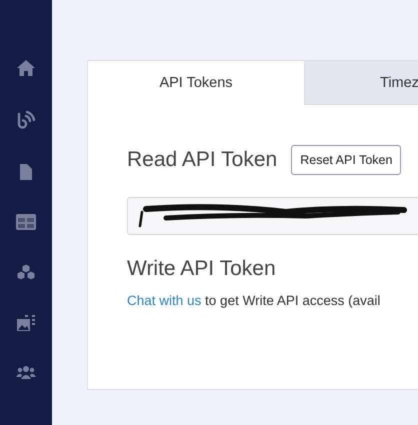  Describe the element at coordinates (361, 83) in the screenshot. I see `tab: Timez` at that location.